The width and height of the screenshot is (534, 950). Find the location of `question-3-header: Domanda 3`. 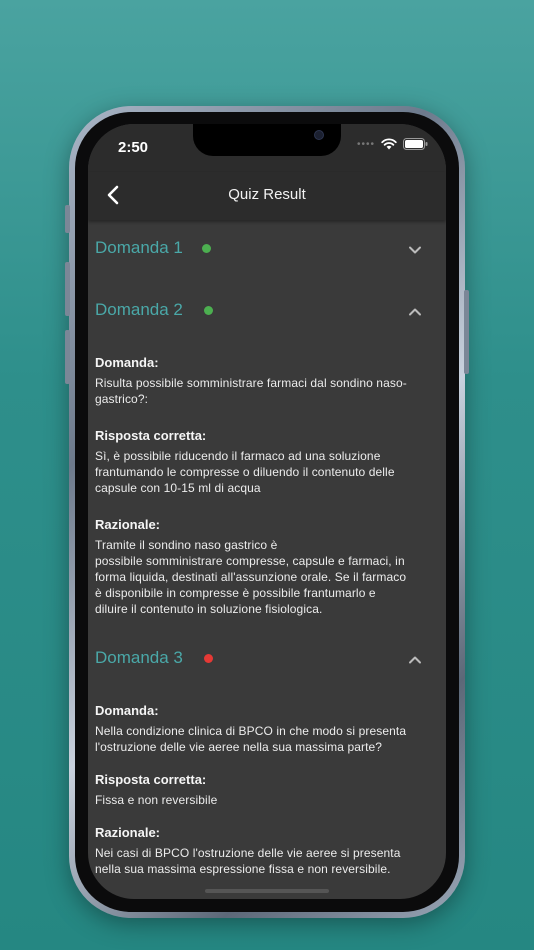

question-3-header: Domanda 3 is located at coordinates (267, 660).